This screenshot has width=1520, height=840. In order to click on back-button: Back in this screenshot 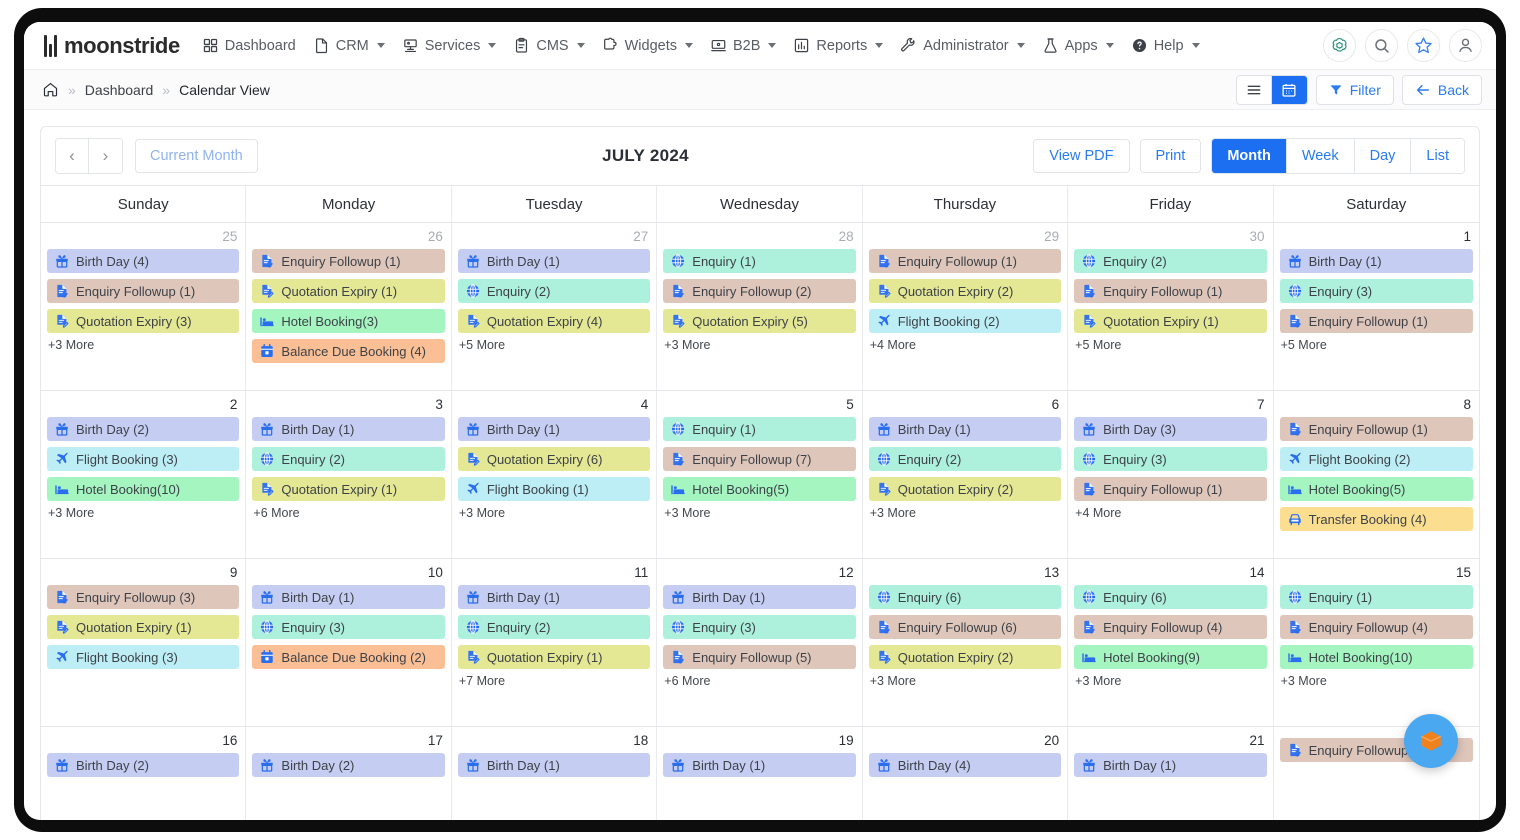, I will do `click(1441, 89)`.